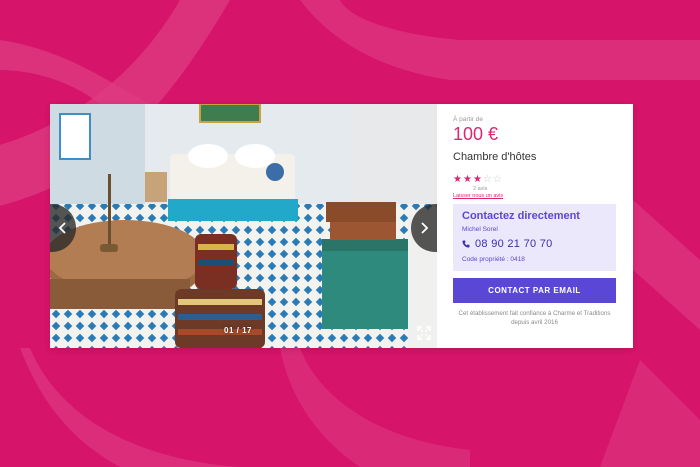 The height and width of the screenshot is (467, 700). I want to click on chevron-right-icon, so click(425, 228).